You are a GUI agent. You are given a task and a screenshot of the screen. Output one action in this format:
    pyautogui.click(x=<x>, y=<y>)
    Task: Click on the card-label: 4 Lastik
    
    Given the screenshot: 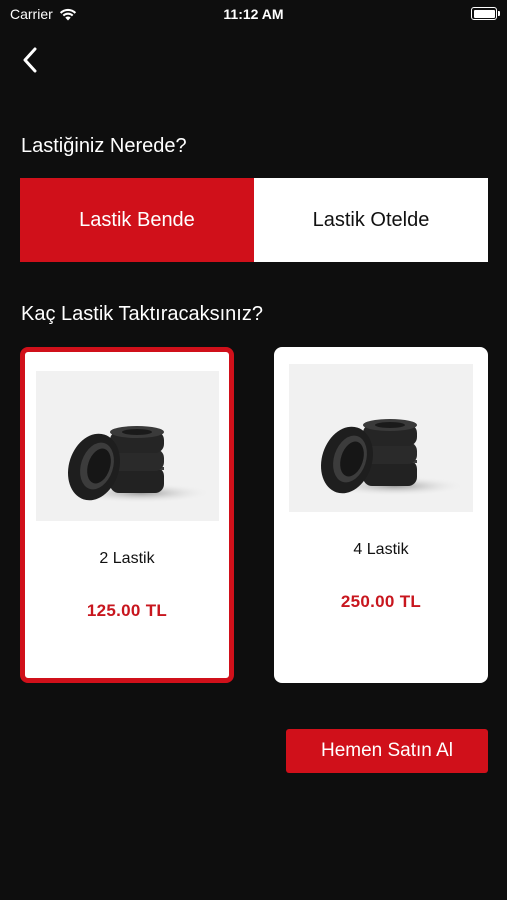 What is the action you would take?
    pyautogui.click(x=381, y=549)
    